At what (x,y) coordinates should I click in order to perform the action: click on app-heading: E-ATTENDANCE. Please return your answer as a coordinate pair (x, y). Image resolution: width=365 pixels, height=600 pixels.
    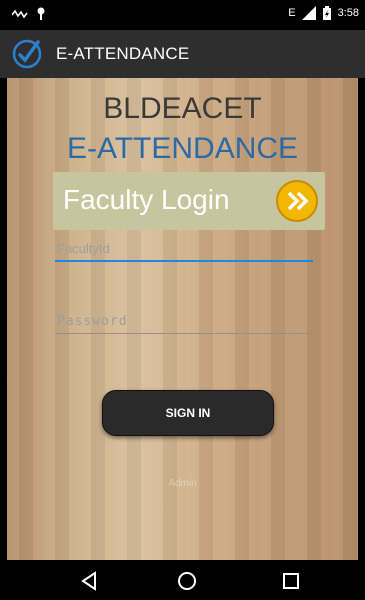
    Looking at the image, I should click on (182, 148).